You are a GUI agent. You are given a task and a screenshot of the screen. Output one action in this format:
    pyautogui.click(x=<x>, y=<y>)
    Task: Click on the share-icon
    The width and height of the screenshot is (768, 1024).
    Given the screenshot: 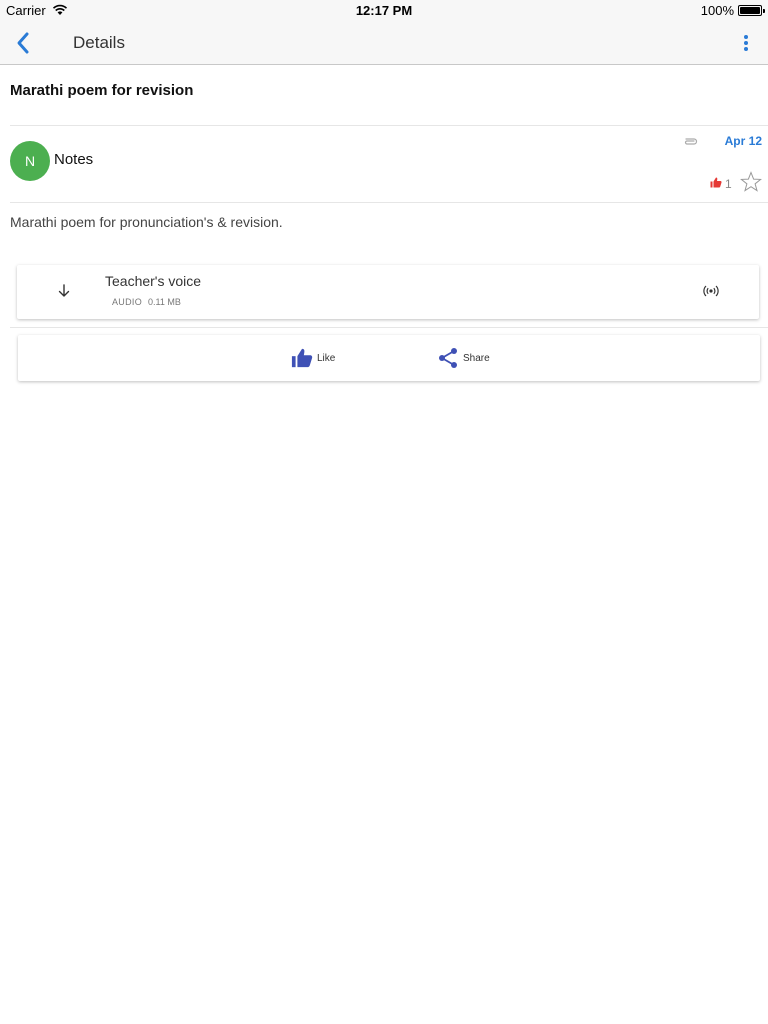 What is the action you would take?
    pyautogui.click(x=448, y=358)
    